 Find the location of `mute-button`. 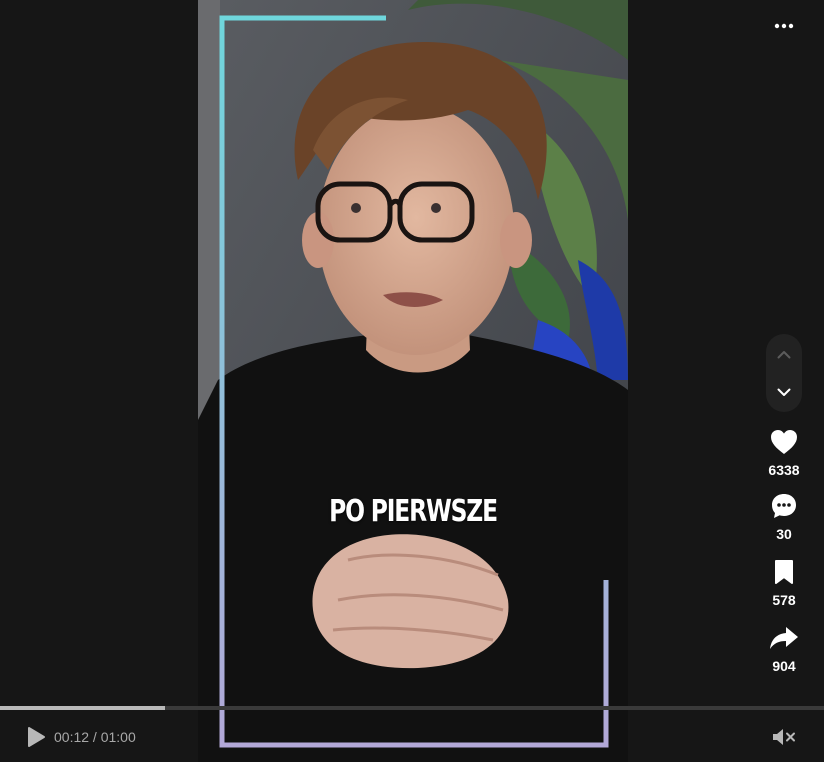

mute-button is located at coordinates (784, 737).